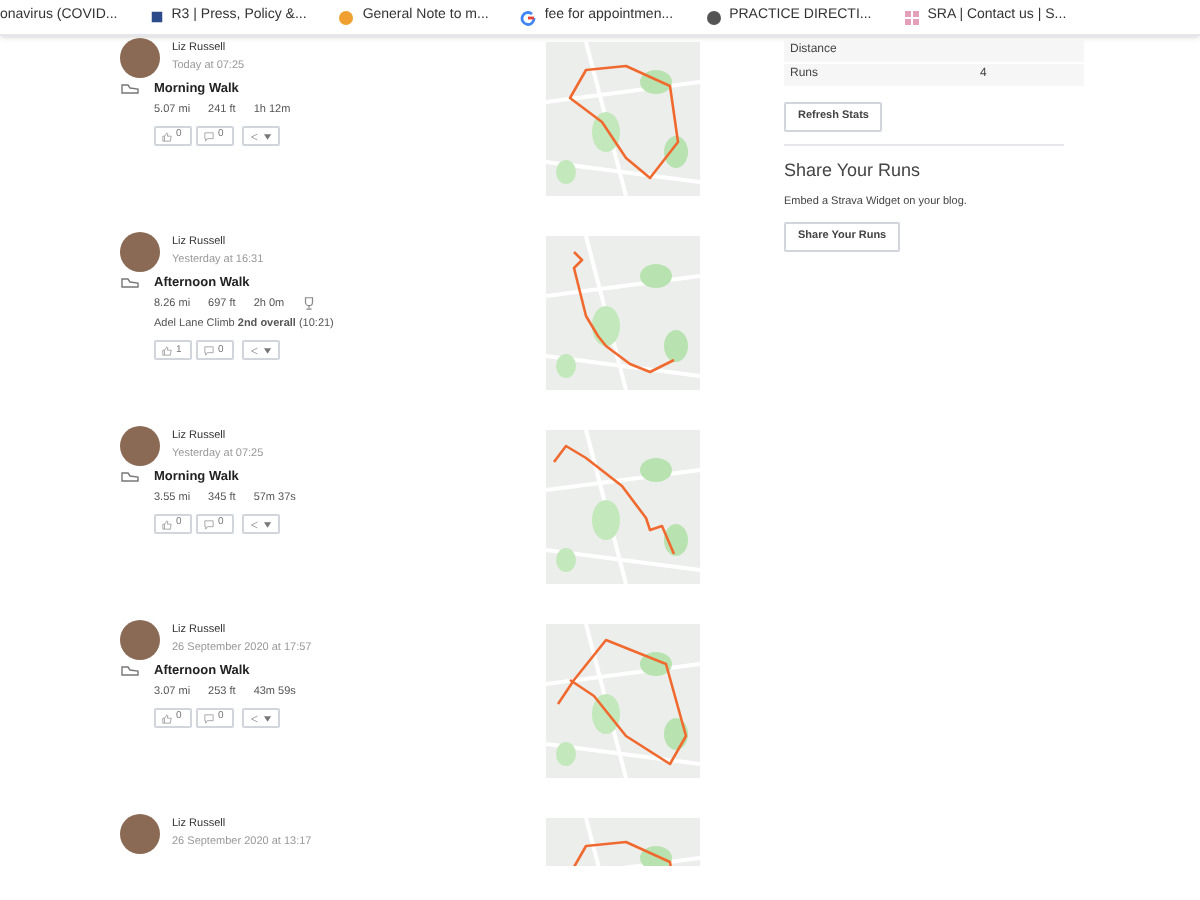 The image size is (1200, 900). I want to click on section-heading: Share Your Runs, so click(853, 171).